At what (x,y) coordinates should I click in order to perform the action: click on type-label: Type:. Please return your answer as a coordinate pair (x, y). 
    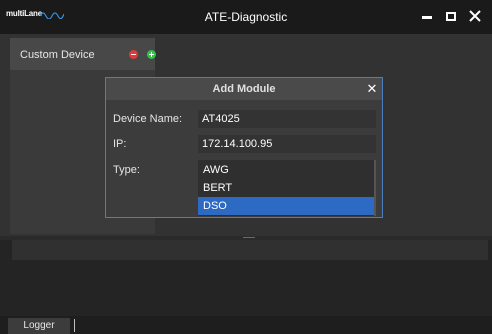
    Looking at the image, I should click on (126, 170).